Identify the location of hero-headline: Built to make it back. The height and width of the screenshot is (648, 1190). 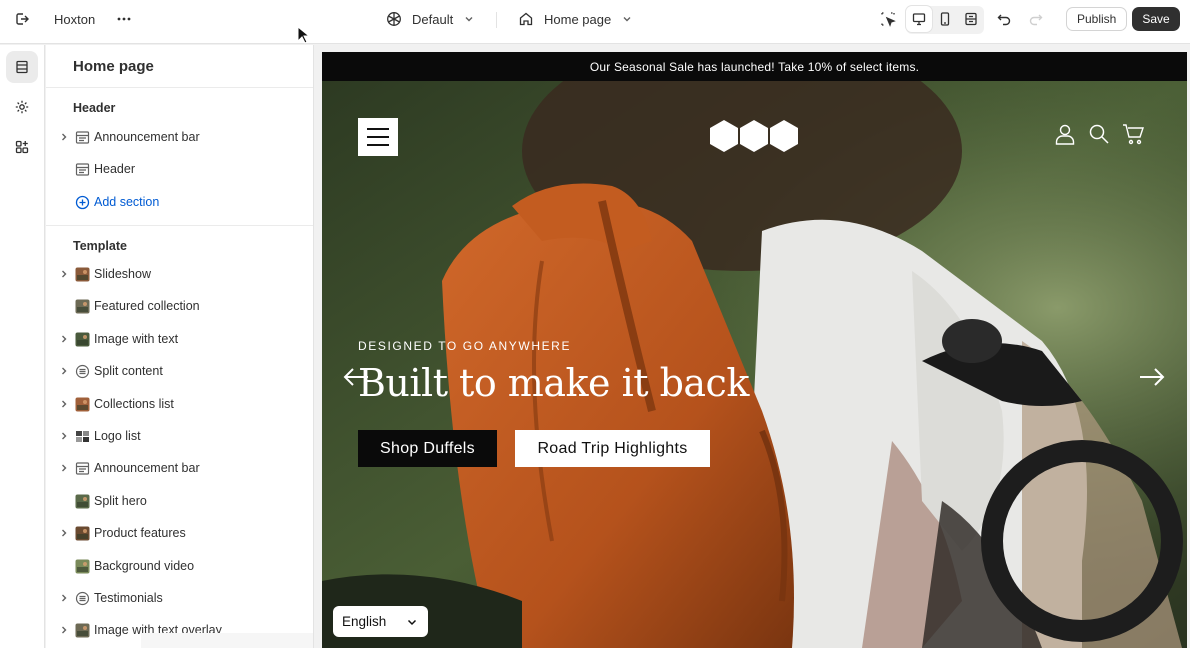
(553, 383).